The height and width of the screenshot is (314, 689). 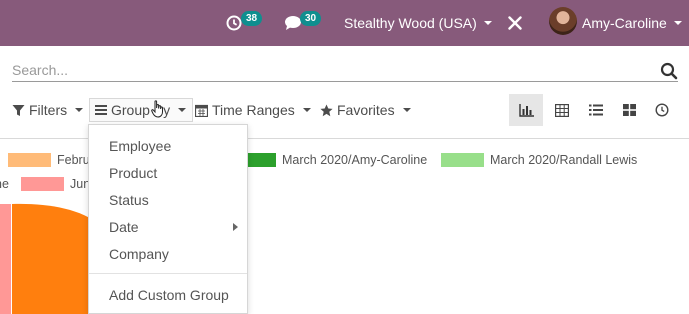 I want to click on view-graph-button, so click(x=526, y=110).